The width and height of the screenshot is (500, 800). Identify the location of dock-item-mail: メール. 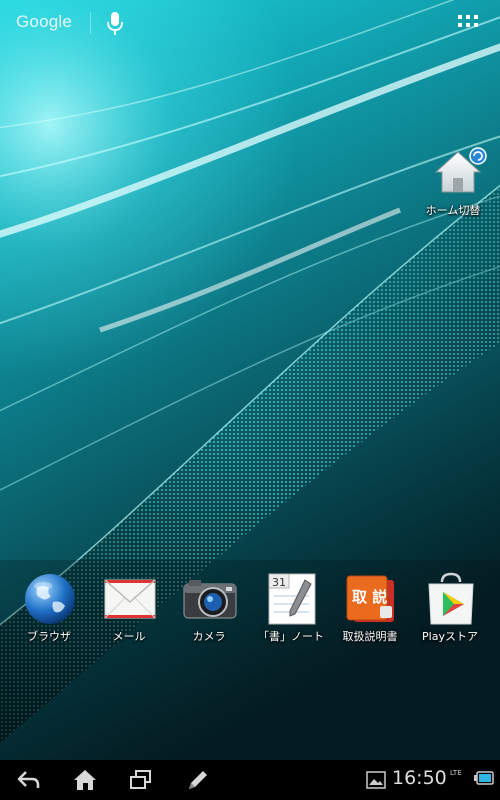
(129, 608).